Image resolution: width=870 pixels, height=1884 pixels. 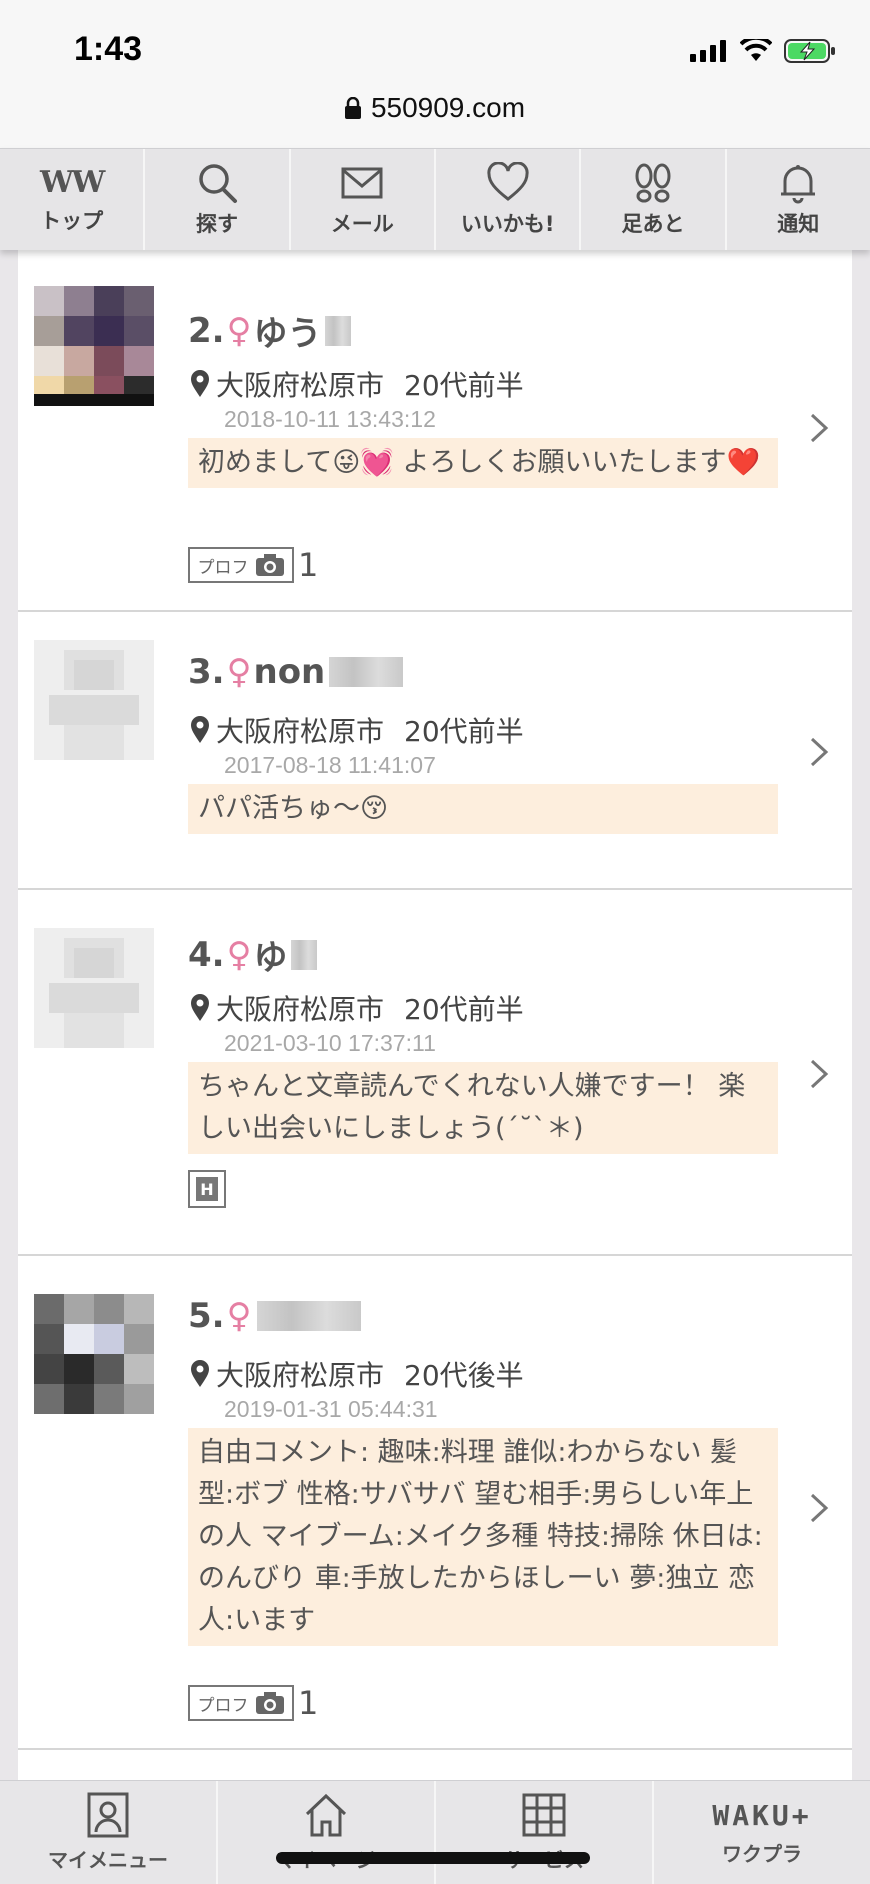 I want to click on location-line: 大阪府松原市 20代後半, so click(x=357, y=1374).